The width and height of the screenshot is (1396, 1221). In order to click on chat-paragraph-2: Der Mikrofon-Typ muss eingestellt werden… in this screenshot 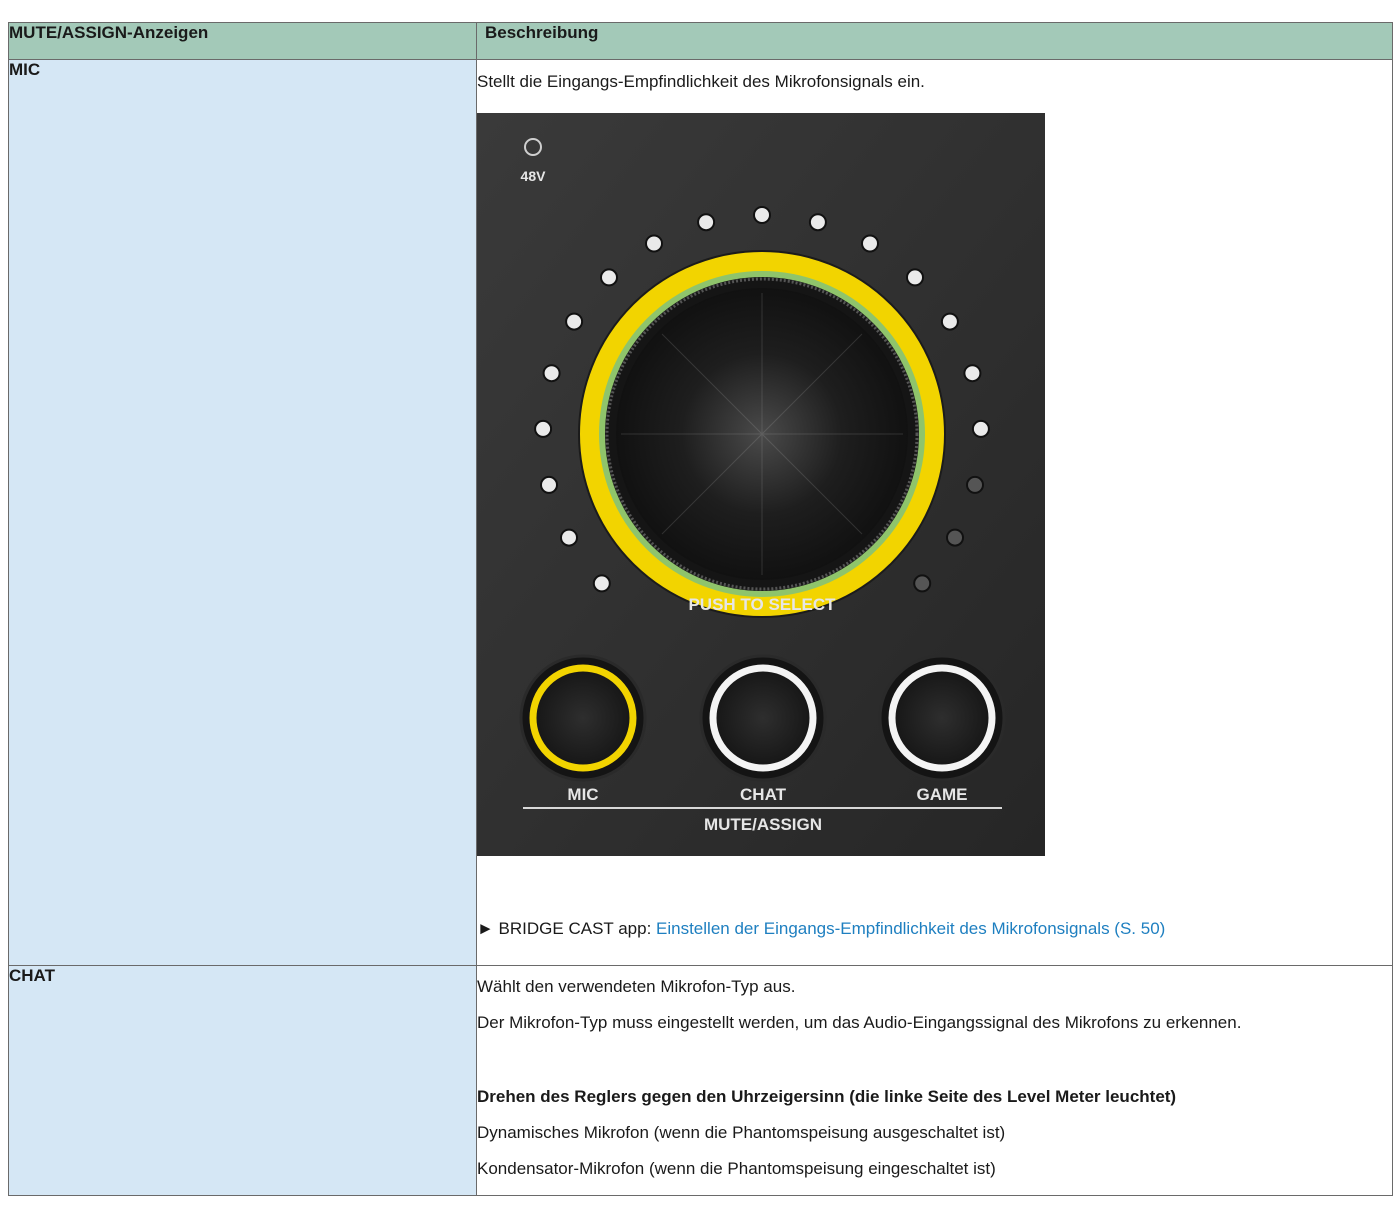, I will do `click(859, 1022)`.